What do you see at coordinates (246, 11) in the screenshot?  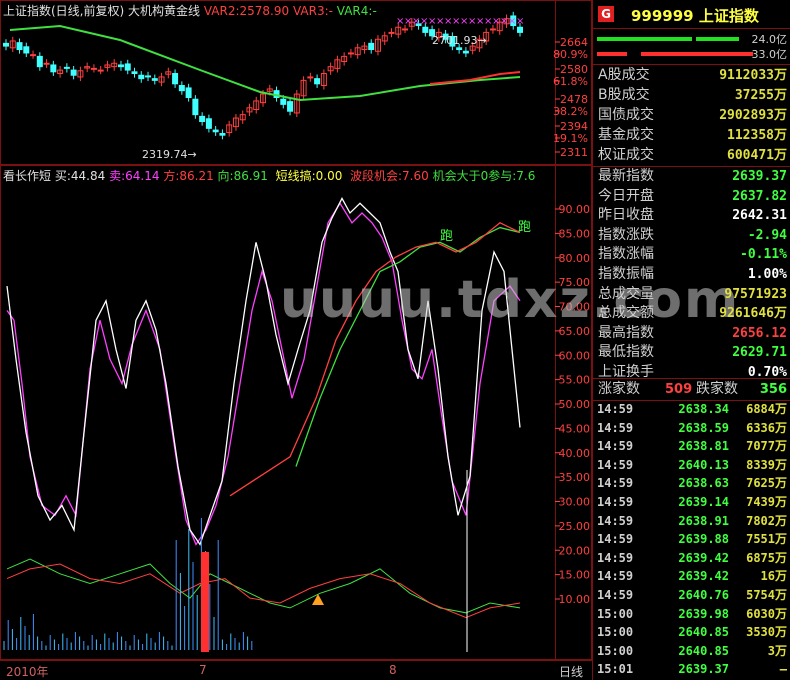 I see `var2-value: VAR2:2578.90` at bounding box center [246, 11].